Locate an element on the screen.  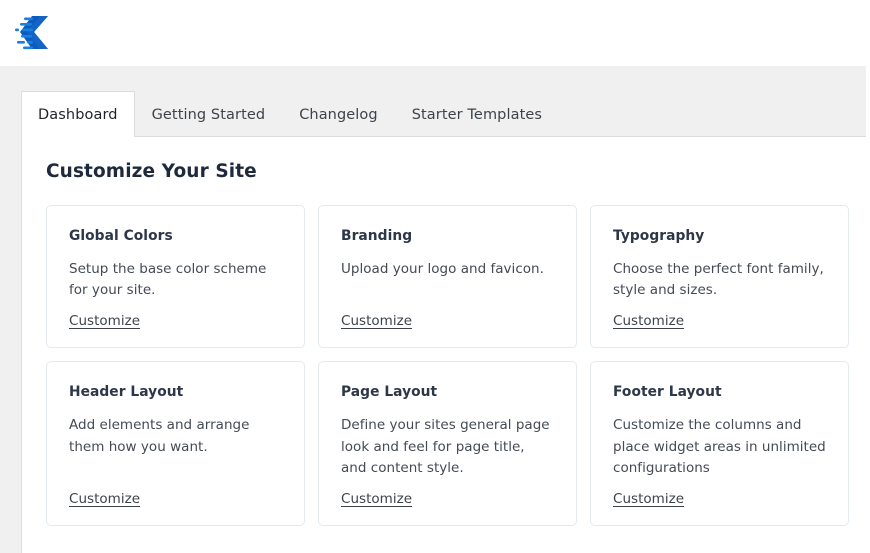
tab-changelog-label: Changelog is located at coordinates (338, 114).